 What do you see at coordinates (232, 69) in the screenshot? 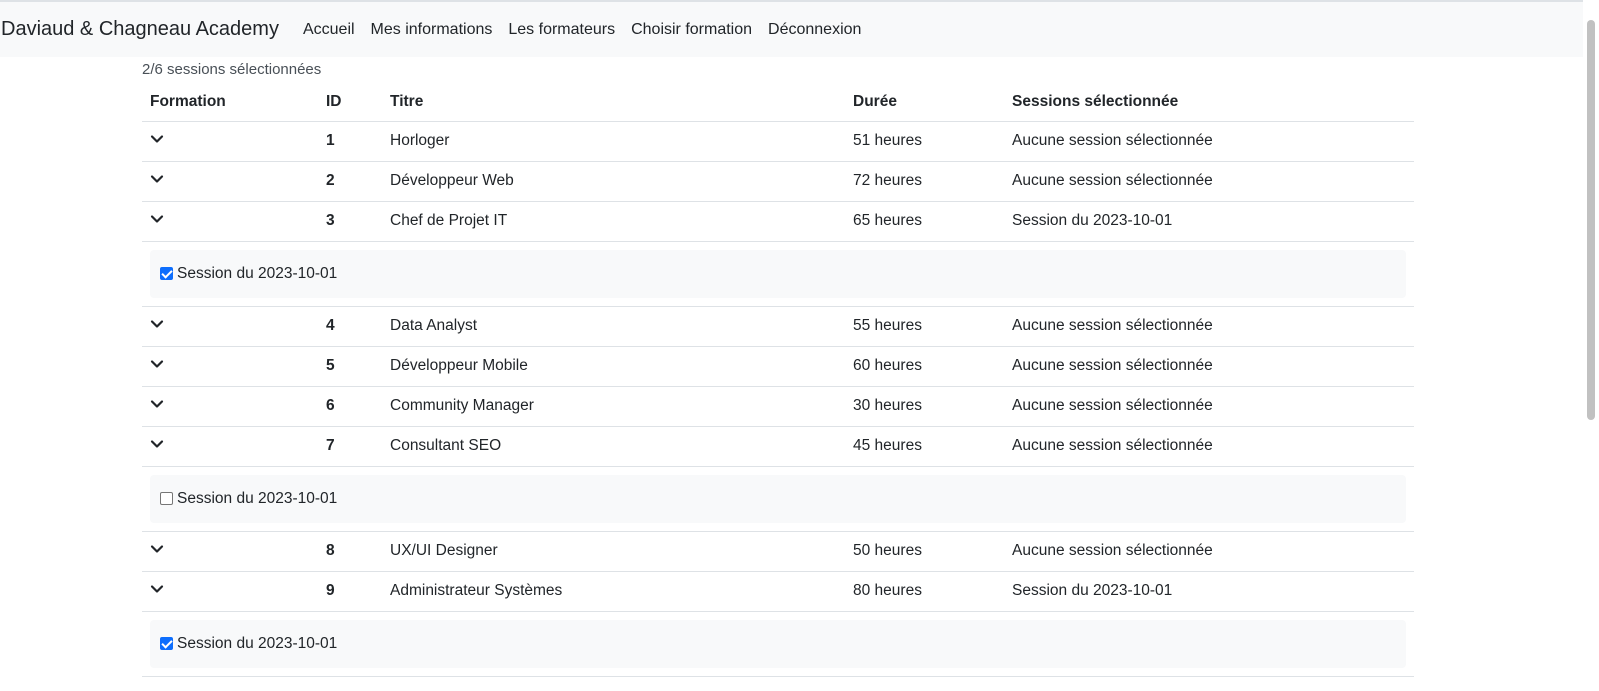
I see `selected-sessions-count: 2/6 sessions sélectionnées` at bounding box center [232, 69].